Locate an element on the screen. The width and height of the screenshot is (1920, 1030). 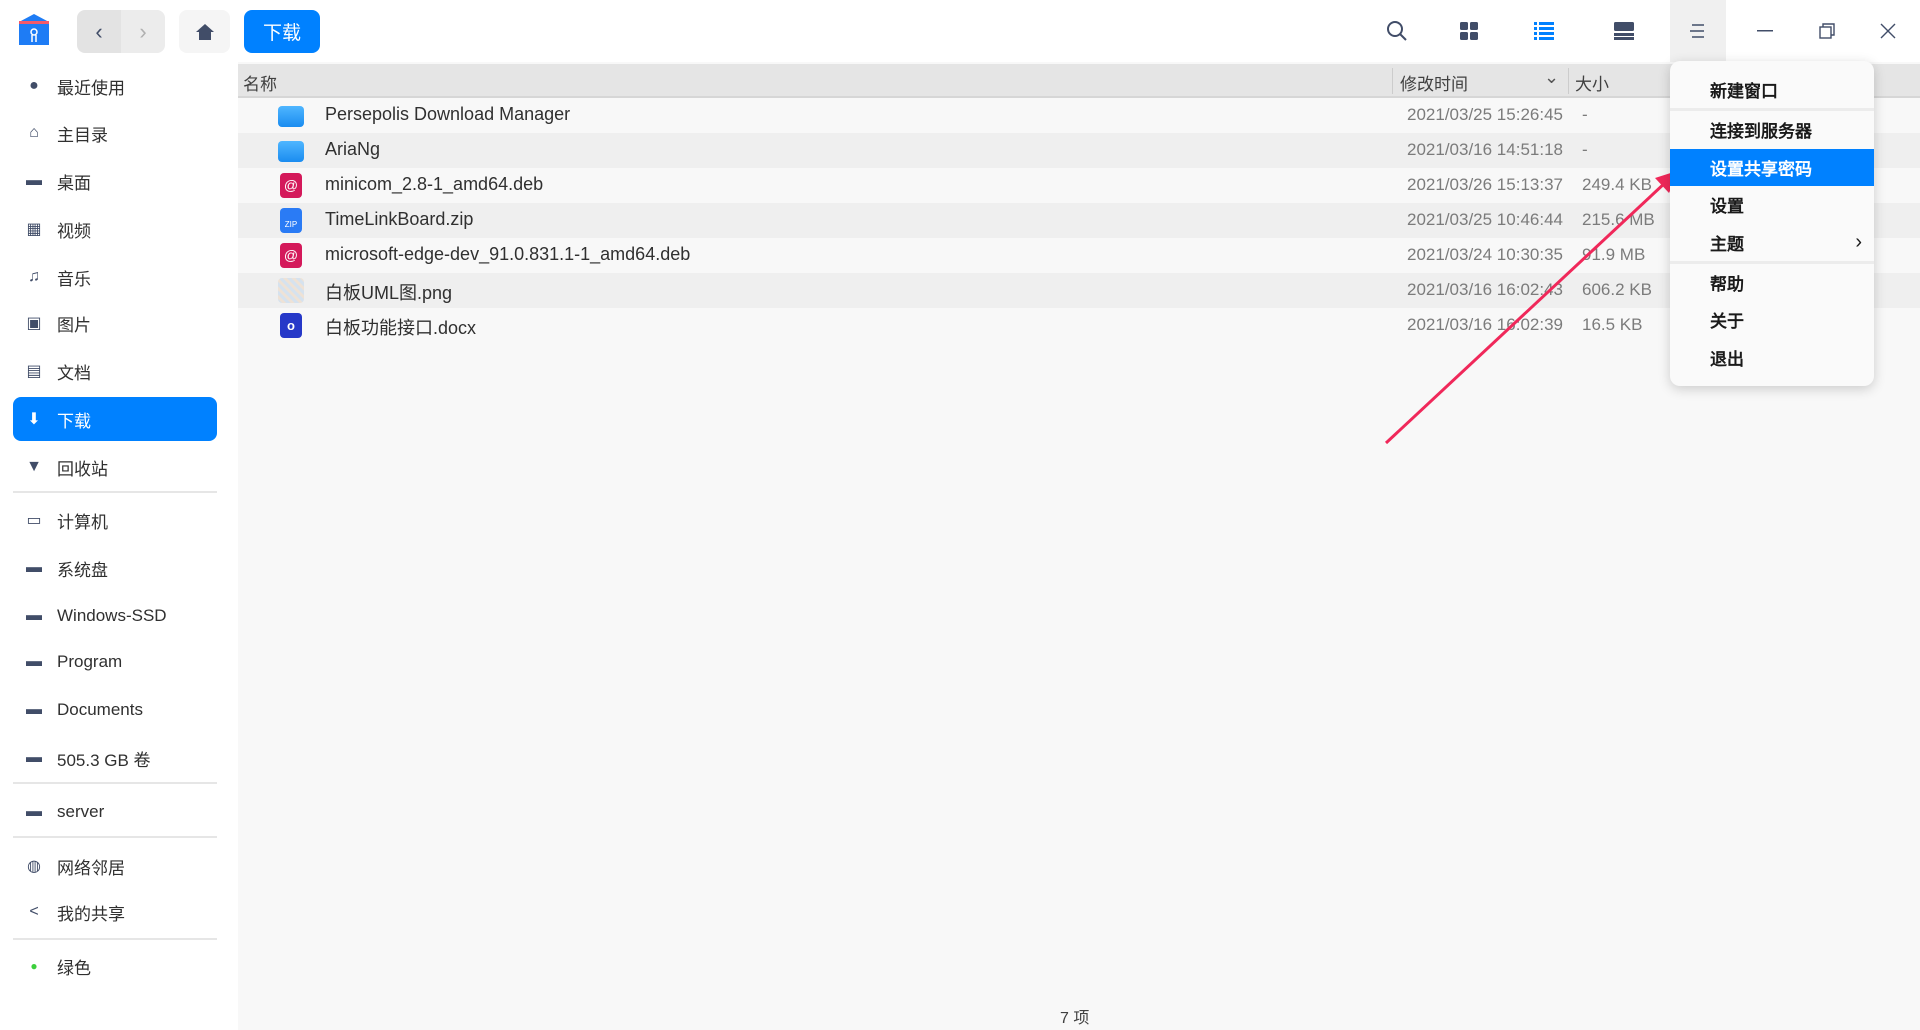
menu-icon is located at coordinates (1697, 31).